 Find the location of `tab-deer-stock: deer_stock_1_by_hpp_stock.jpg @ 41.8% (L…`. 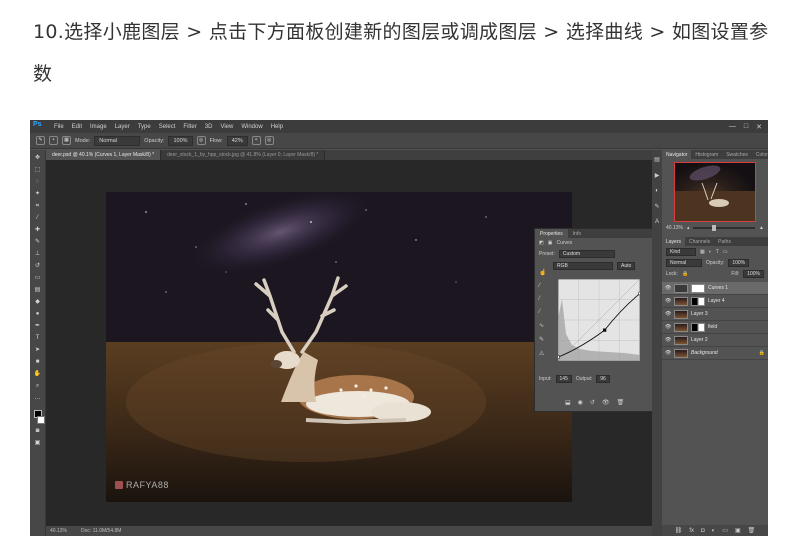

tab-deer-stock: deer_stock_1_by_hpp_stock.jpg @ 41.8% (L… is located at coordinates (243, 155).